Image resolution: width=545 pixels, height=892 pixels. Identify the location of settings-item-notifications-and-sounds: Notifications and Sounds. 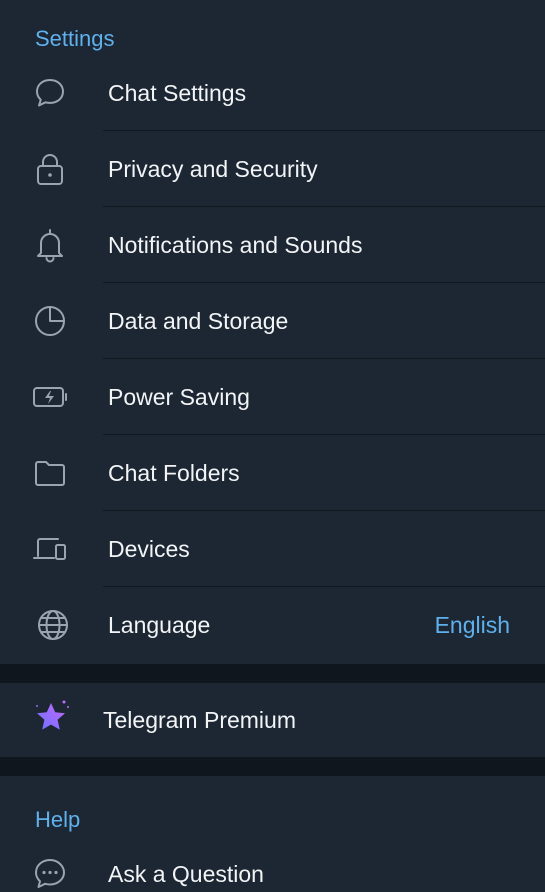
(272, 245).